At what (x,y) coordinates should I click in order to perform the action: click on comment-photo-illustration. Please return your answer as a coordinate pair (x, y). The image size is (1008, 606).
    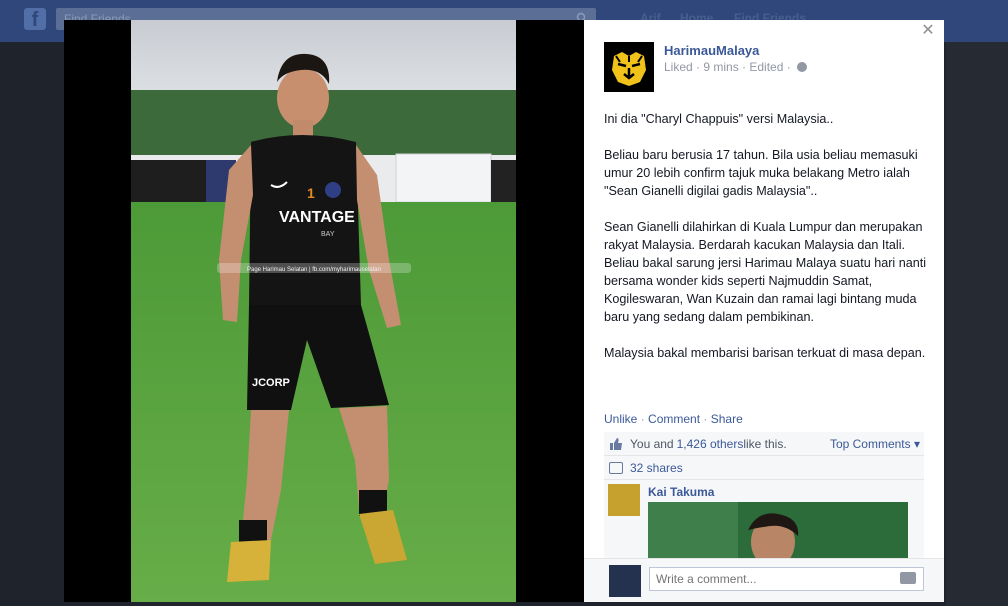
    Looking at the image, I should click on (778, 530).